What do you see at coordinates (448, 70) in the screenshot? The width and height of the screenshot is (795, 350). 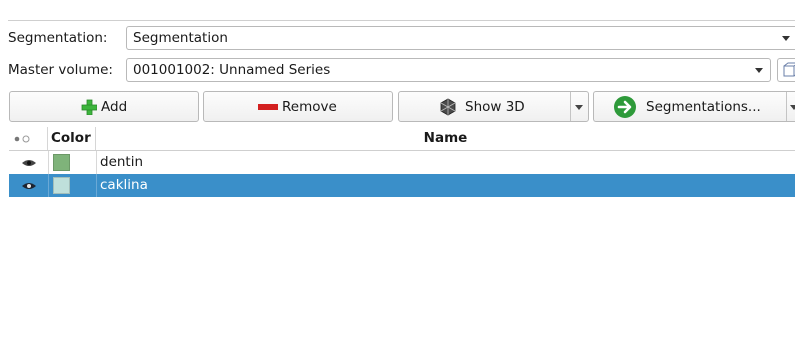 I see `master-volume-combobox: 001001002: Unnamed Series` at bounding box center [448, 70].